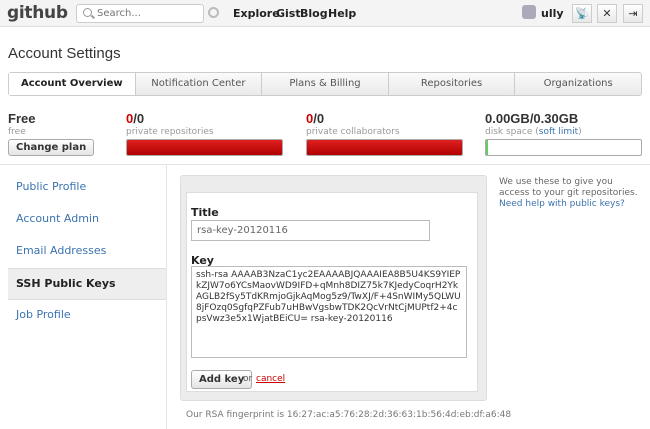 This screenshot has width=650, height=429. What do you see at coordinates (353, 124) in the screenshot?
I see `private-collaborators-stat: 0/0 private collaborators` at bounding box center [353, 124].